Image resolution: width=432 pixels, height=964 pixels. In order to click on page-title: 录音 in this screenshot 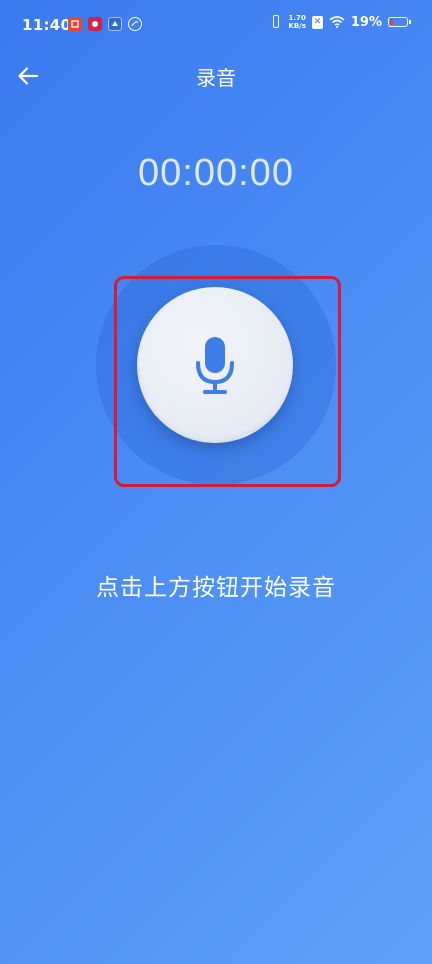, I will do `click(216, 78)`.